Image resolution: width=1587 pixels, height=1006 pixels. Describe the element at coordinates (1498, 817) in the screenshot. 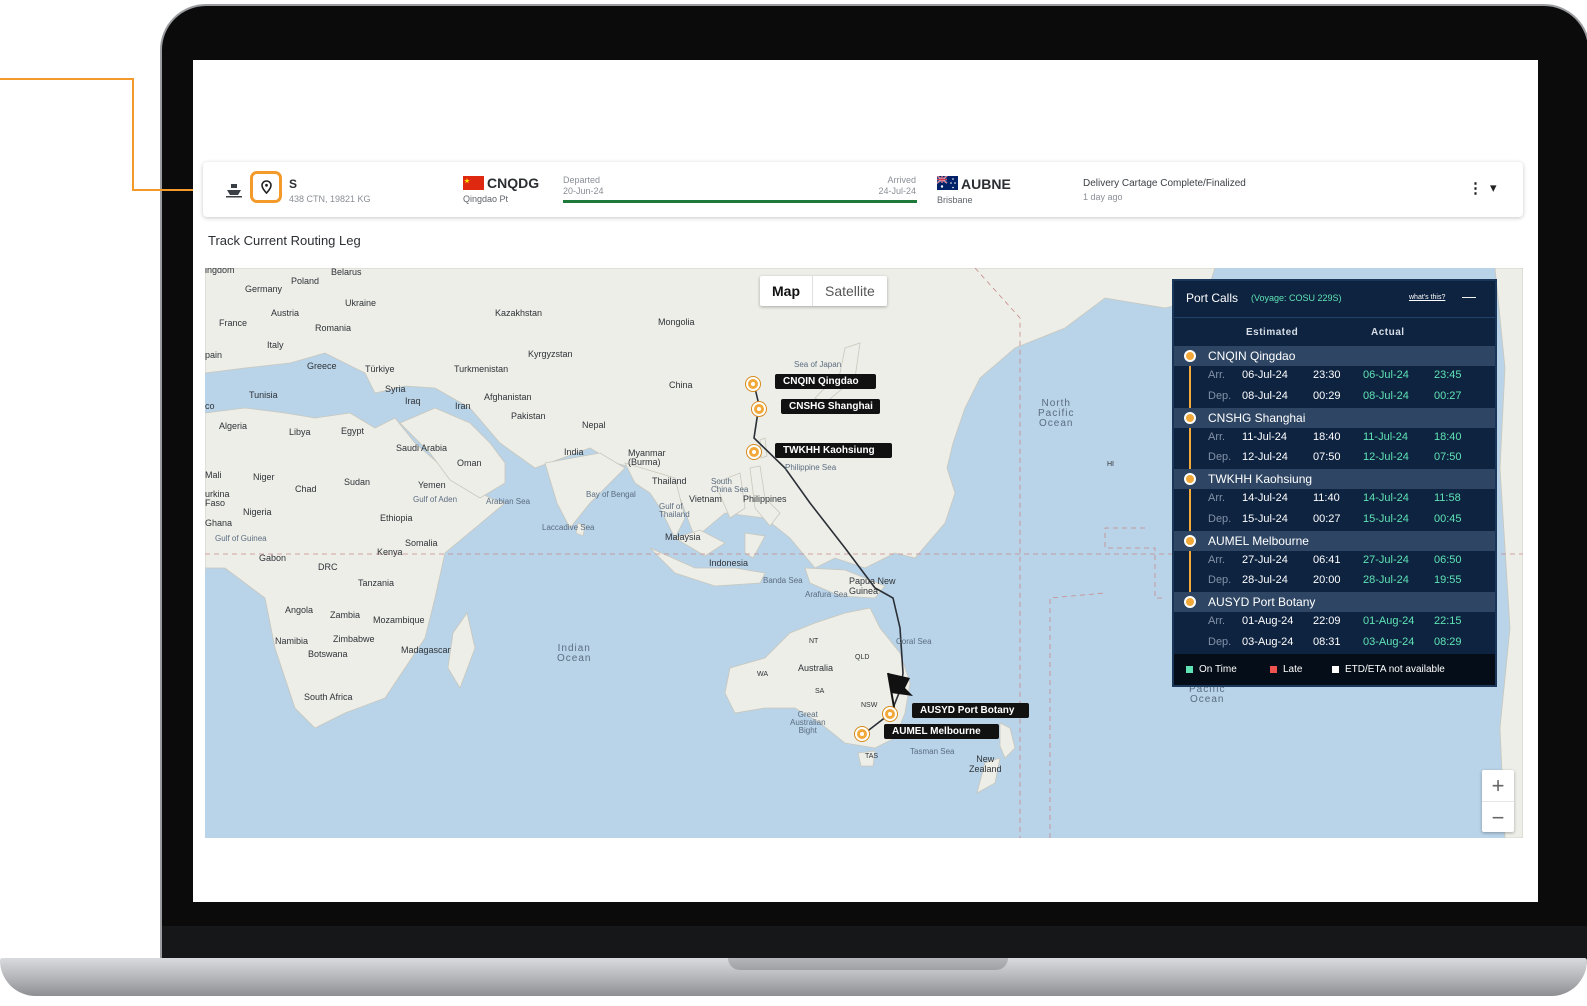

I see `zoom-out-button: −` at that location.